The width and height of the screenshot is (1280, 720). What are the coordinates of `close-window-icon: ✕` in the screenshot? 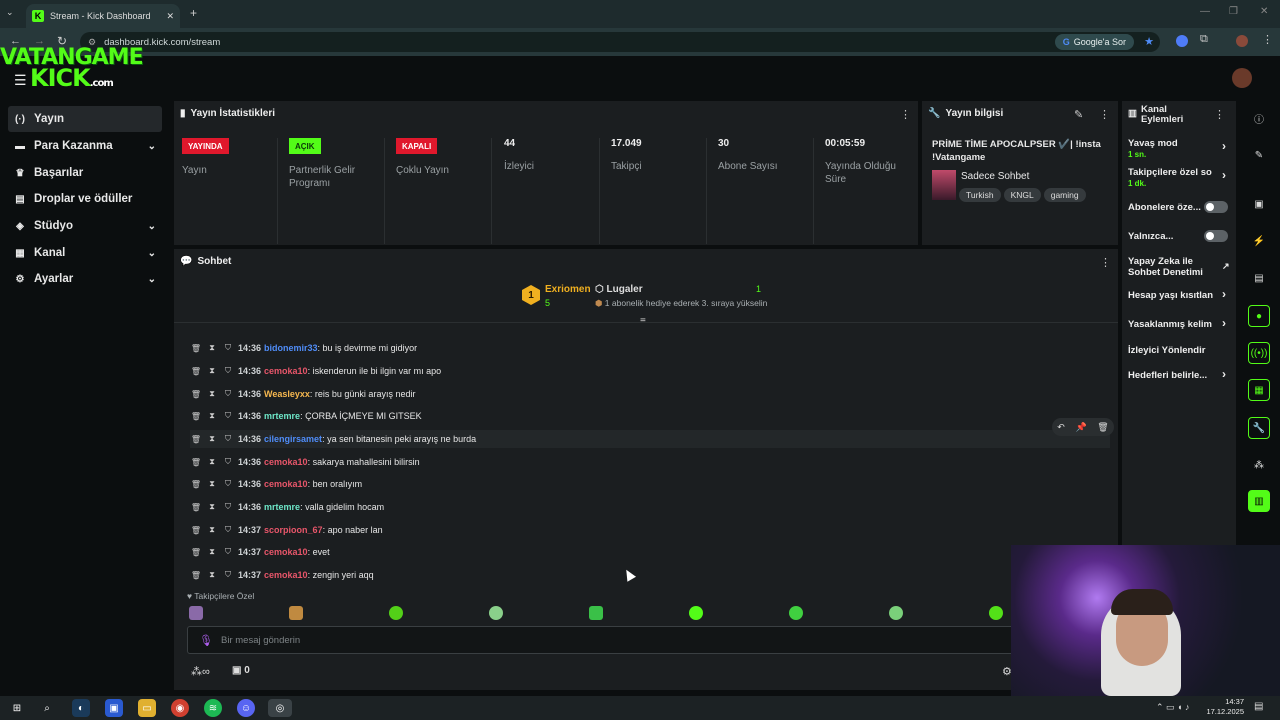 It's located at (1264, 11).